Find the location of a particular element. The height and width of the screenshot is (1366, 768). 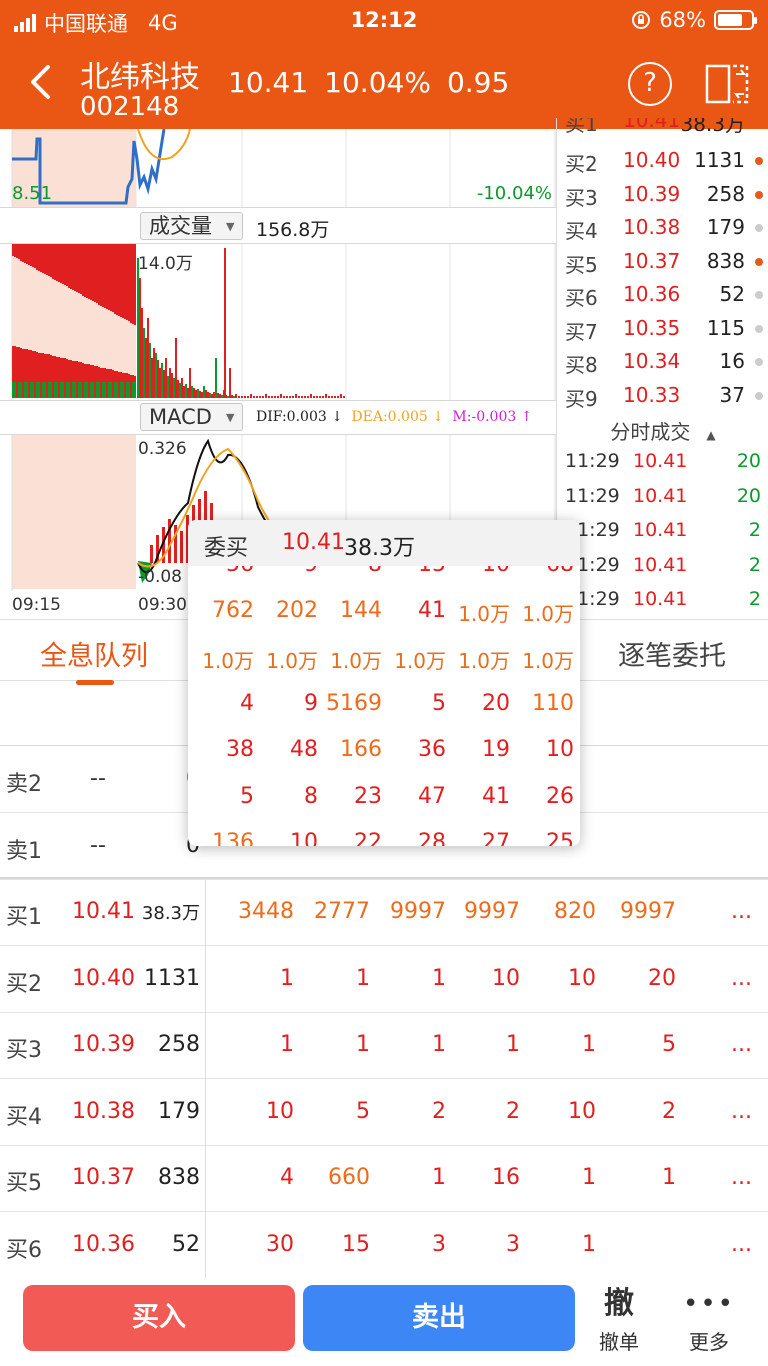

order-book-row: 买2 10.40 1131 is located at coordinates (662, 160).